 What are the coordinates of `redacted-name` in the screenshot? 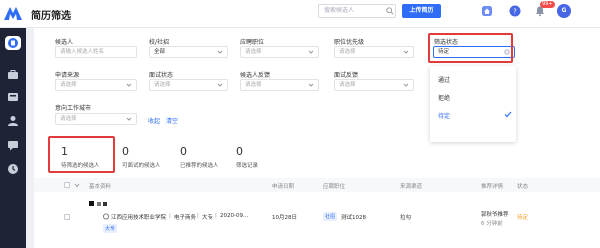 It's located at (102, 204).